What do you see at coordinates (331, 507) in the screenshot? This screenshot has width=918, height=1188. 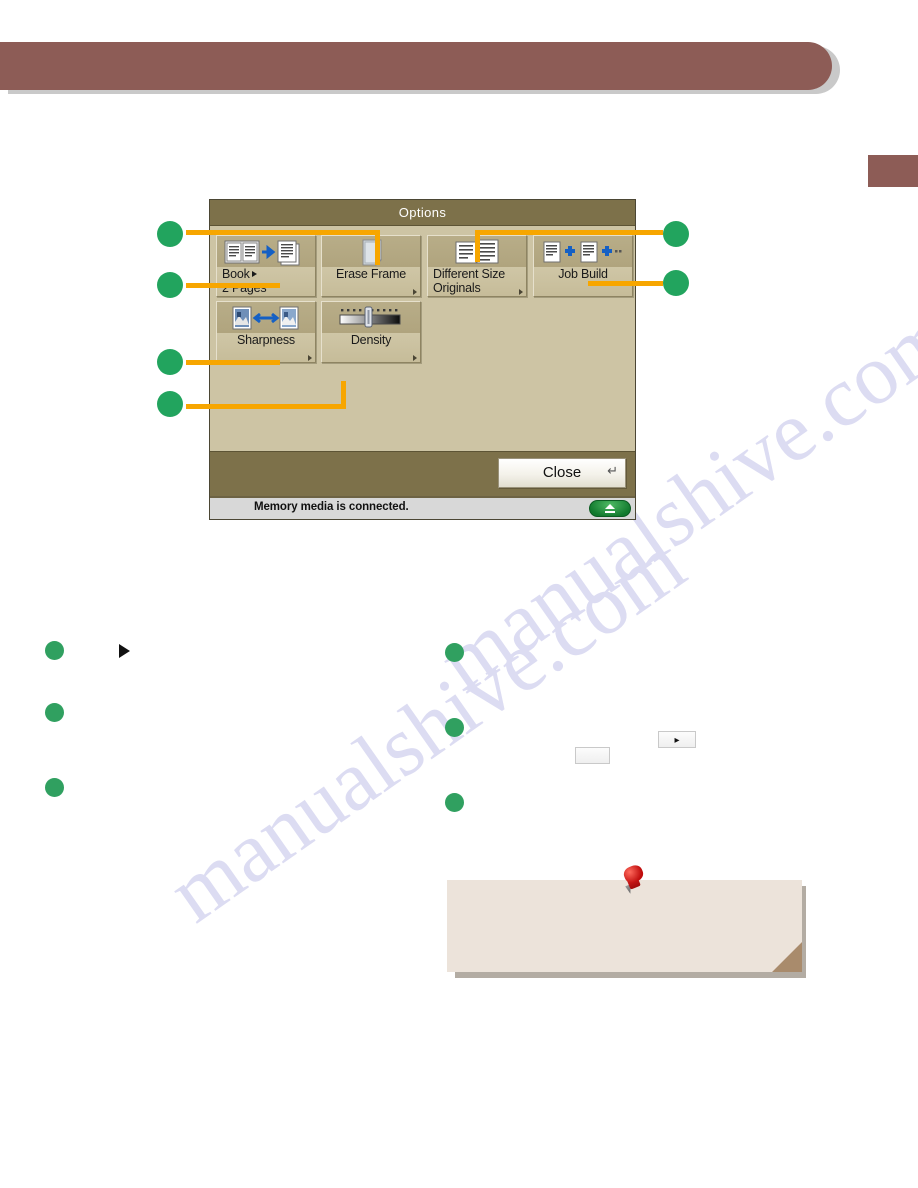 I see `status-bar-text: Memory media is connected.` at bounding box center [331, 507].